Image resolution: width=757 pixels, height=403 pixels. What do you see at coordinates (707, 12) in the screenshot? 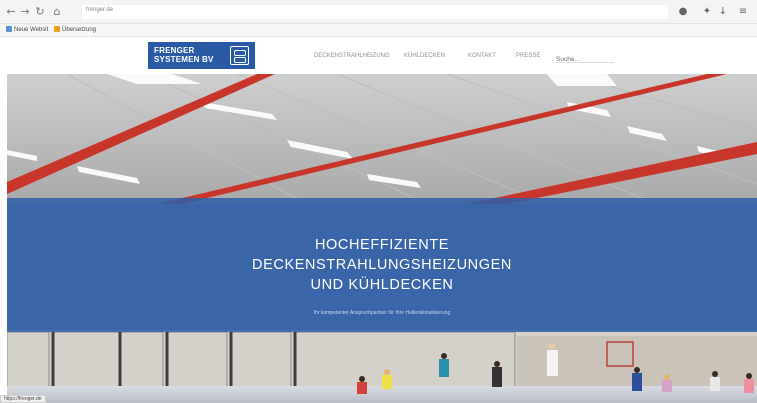
I see `bookmark-icon: ✦` at bounding box center [707, 12].